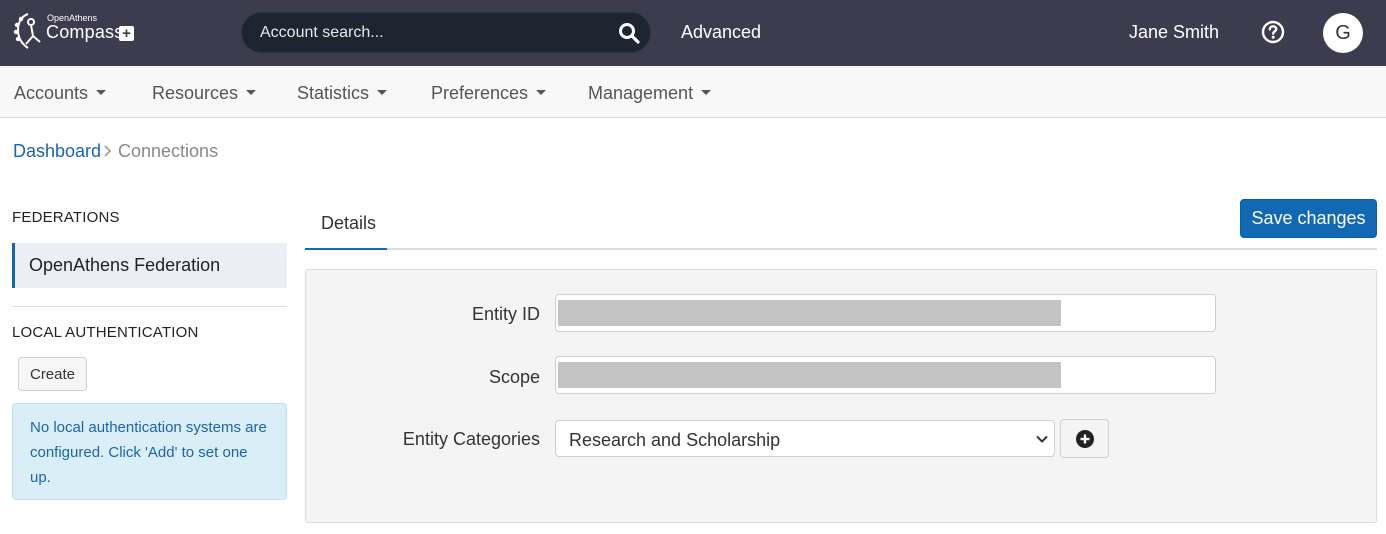  Describe the element at coordinates (675, 440) in the screenshot. I see `entity-categories-selected-value: Research and Scholarship` at that location.